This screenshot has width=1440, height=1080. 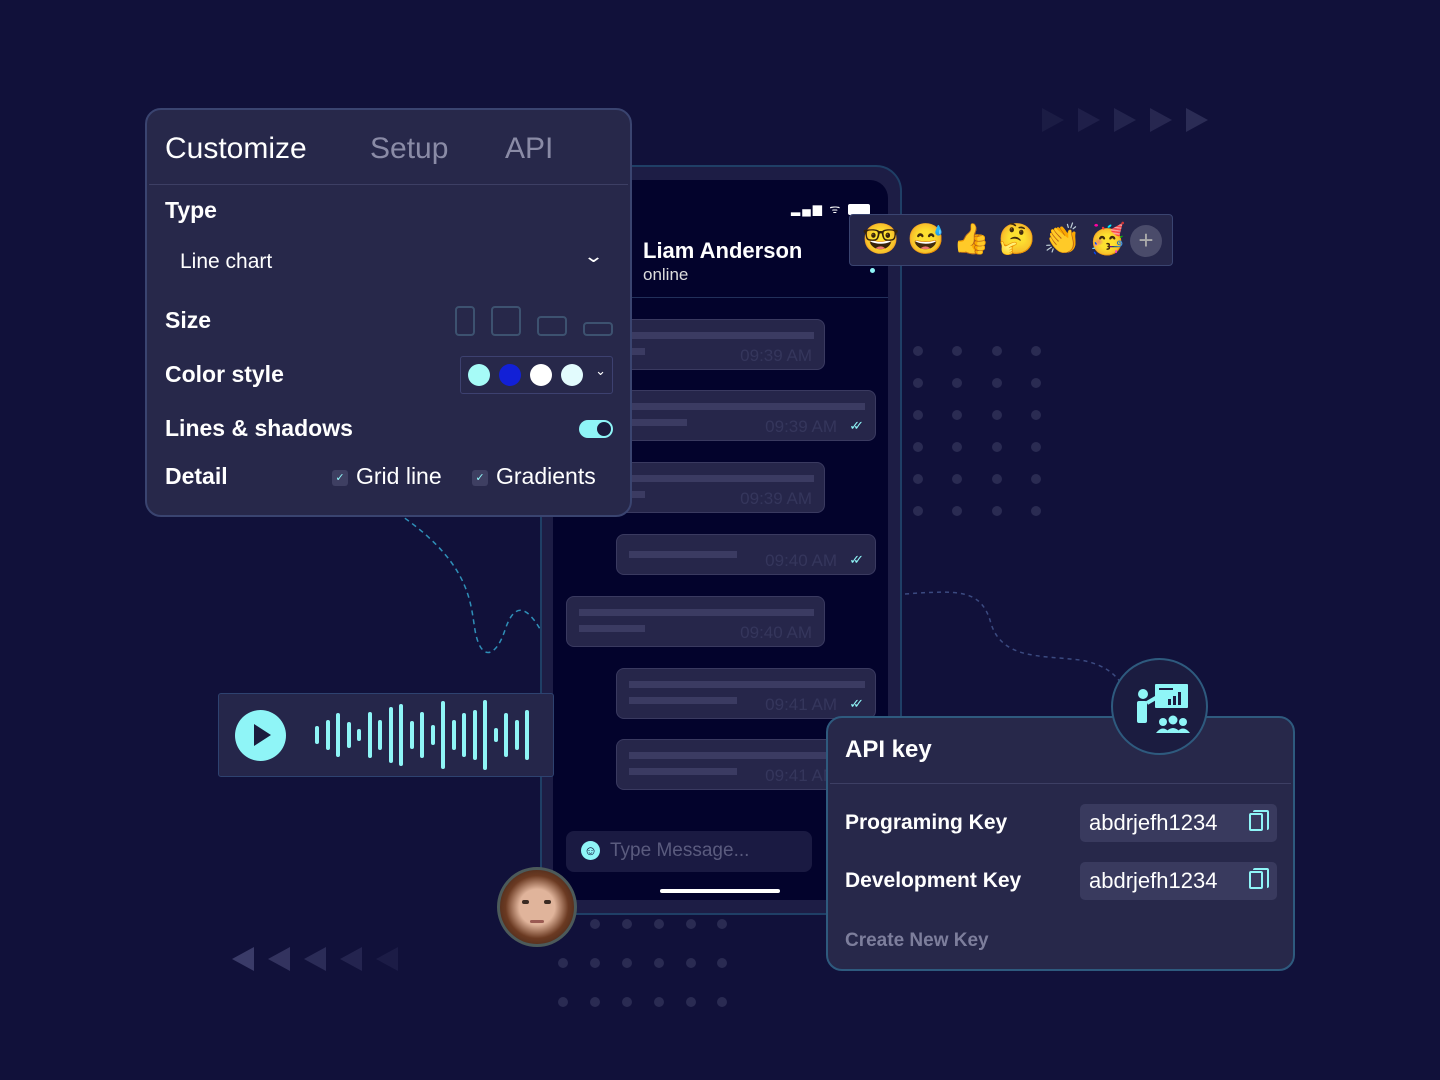 I want to click on grid-line-checkbox: ✓ Grid line, so click(x=387, y=476).